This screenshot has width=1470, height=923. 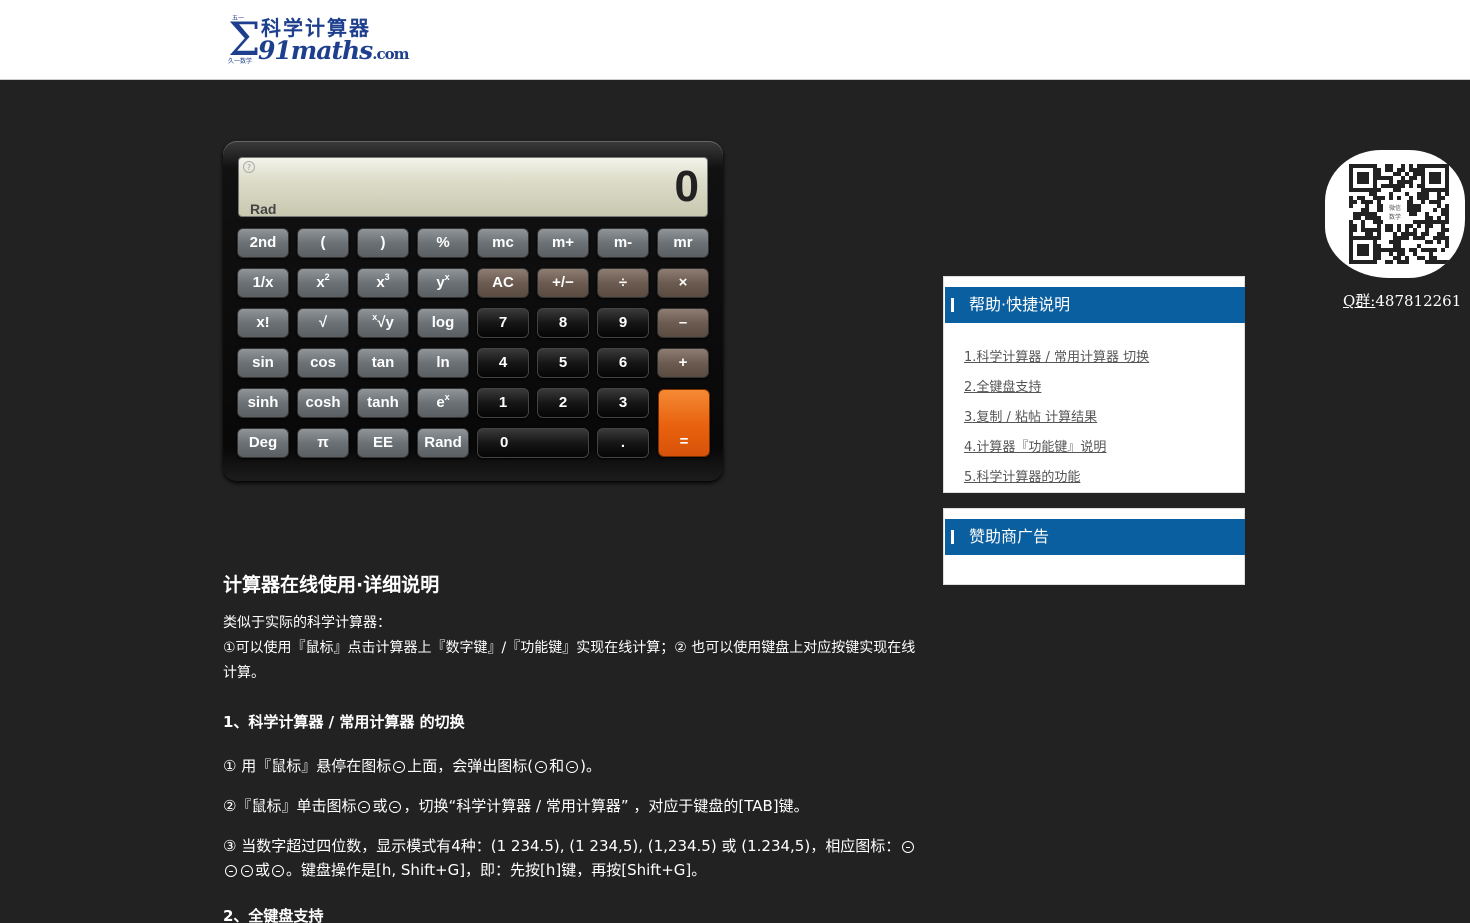 I want to click on key-0-2: ), so click(x=383, y=243).